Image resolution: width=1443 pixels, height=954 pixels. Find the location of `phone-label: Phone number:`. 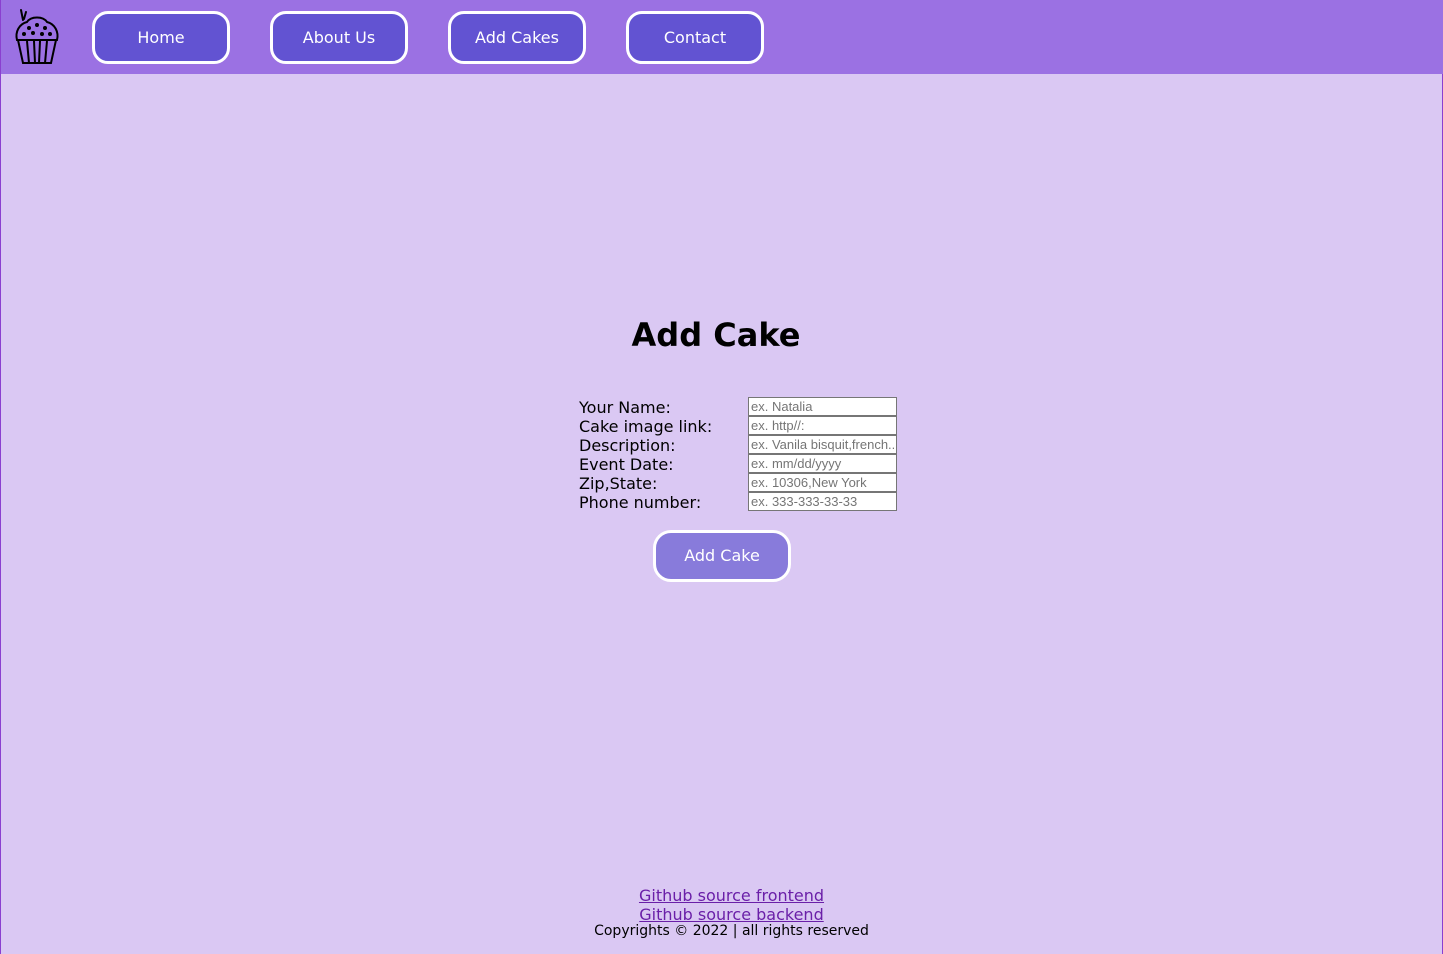

phone-label: Phone number: is located at coordinates (640, 502).